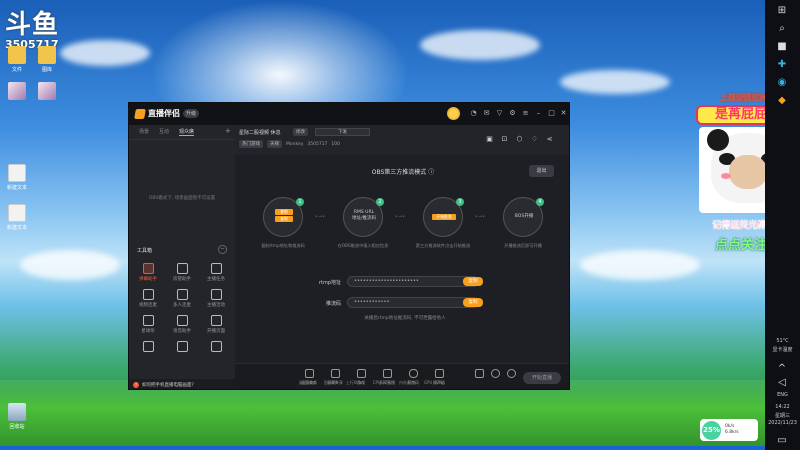  Describe the element at coordinates (453, 113) in the screenshot. I see `user-avatar` at that location.